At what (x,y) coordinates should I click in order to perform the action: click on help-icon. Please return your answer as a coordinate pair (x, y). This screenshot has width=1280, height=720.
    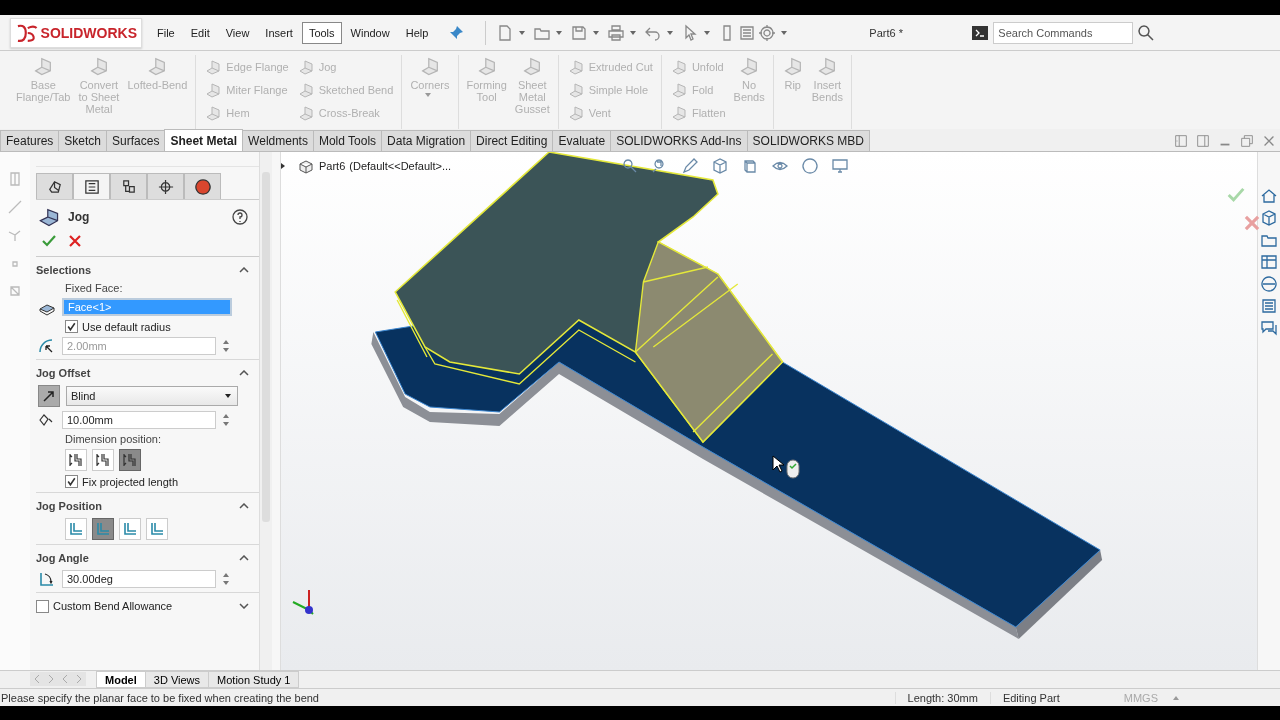
    Looking at the image, I should click on (240, 217).